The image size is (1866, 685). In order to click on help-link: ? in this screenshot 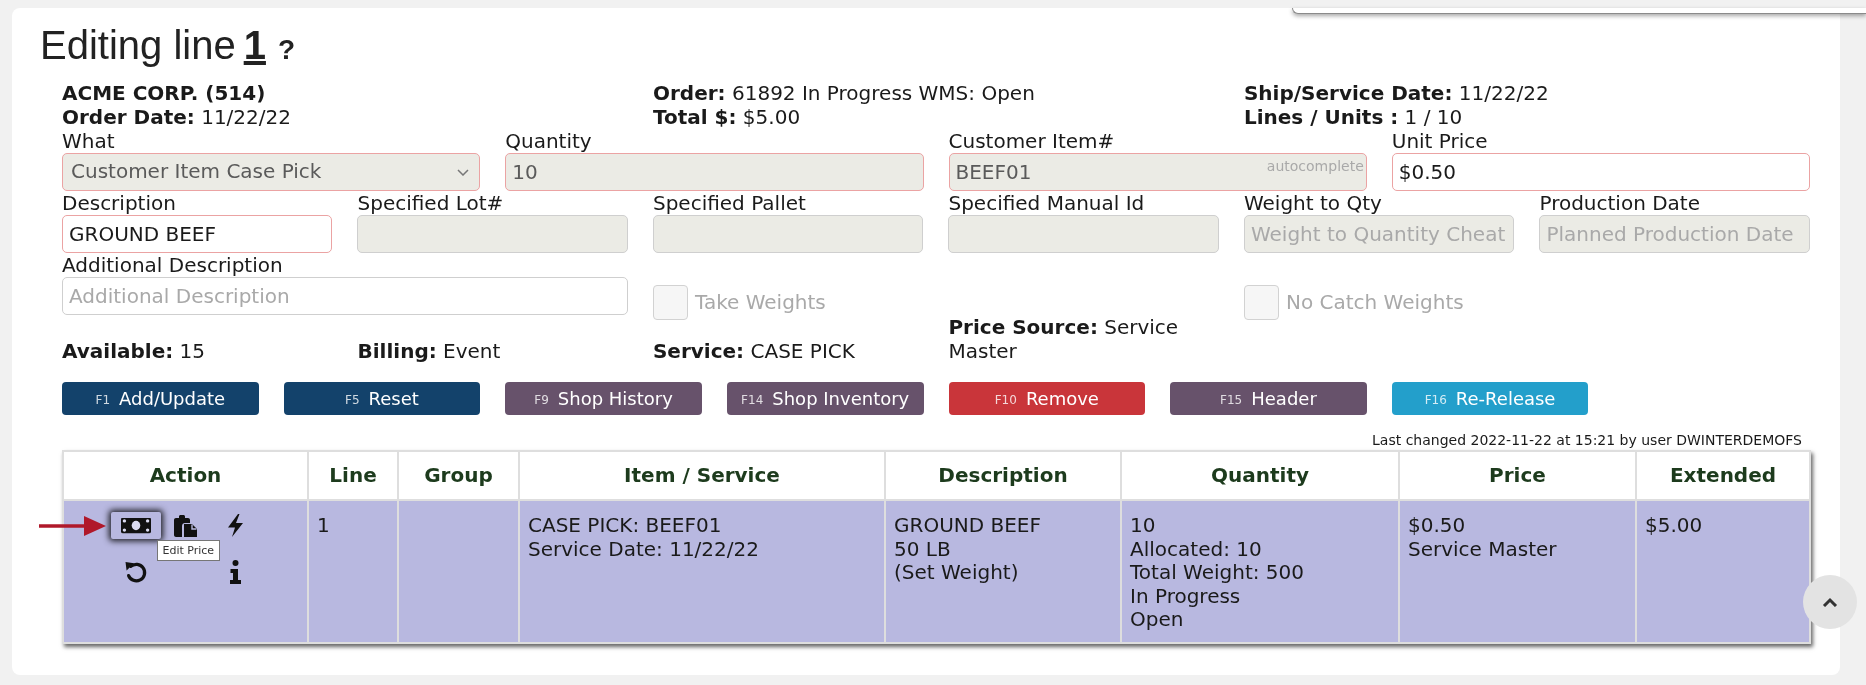, I will do `click(286, 50)`.